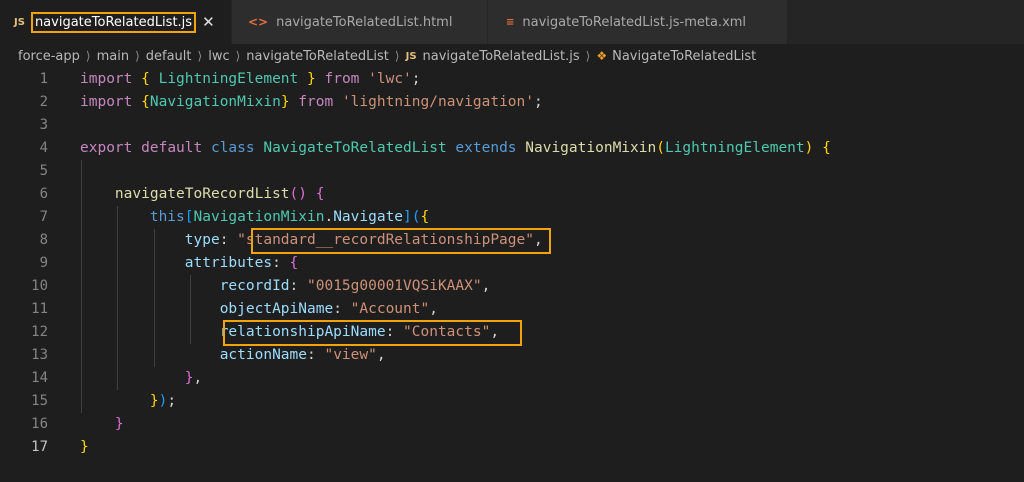 The image size is (1024, 482). I want to click on code-line: recordId: "0015g00001VQSiKAAX",, so click(355, 286).